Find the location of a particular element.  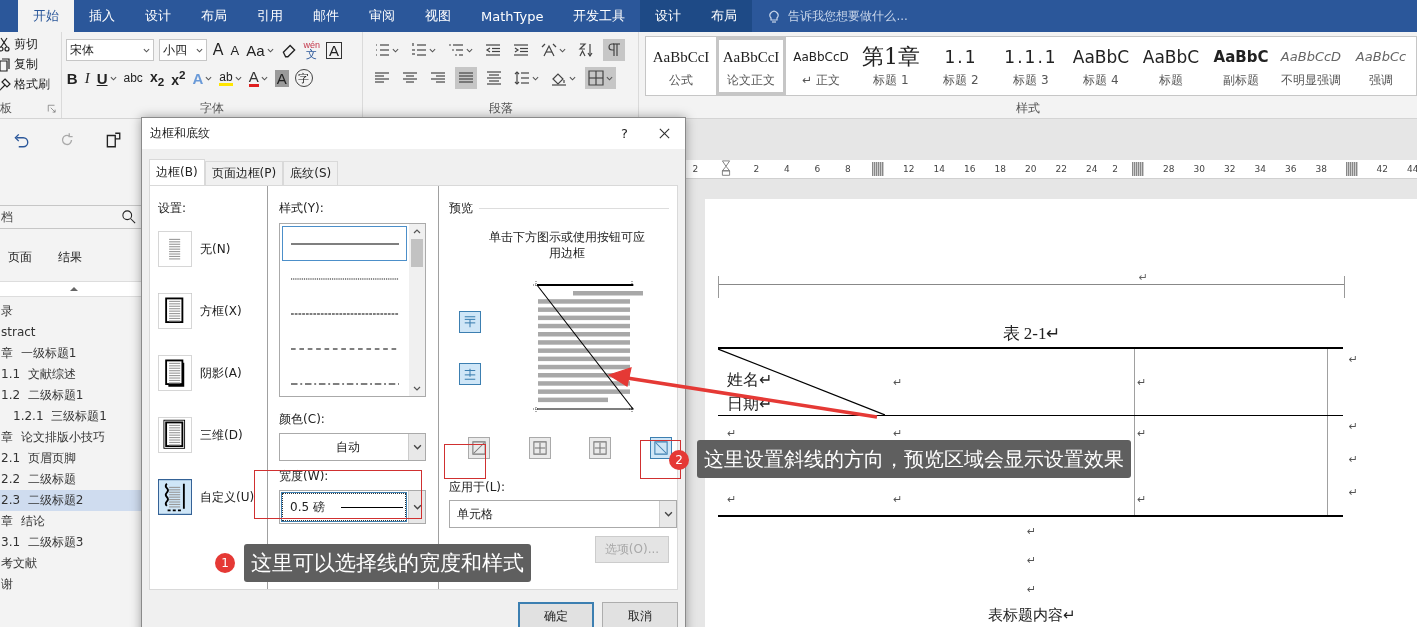

justify-button is located at coordinates (466, 78).